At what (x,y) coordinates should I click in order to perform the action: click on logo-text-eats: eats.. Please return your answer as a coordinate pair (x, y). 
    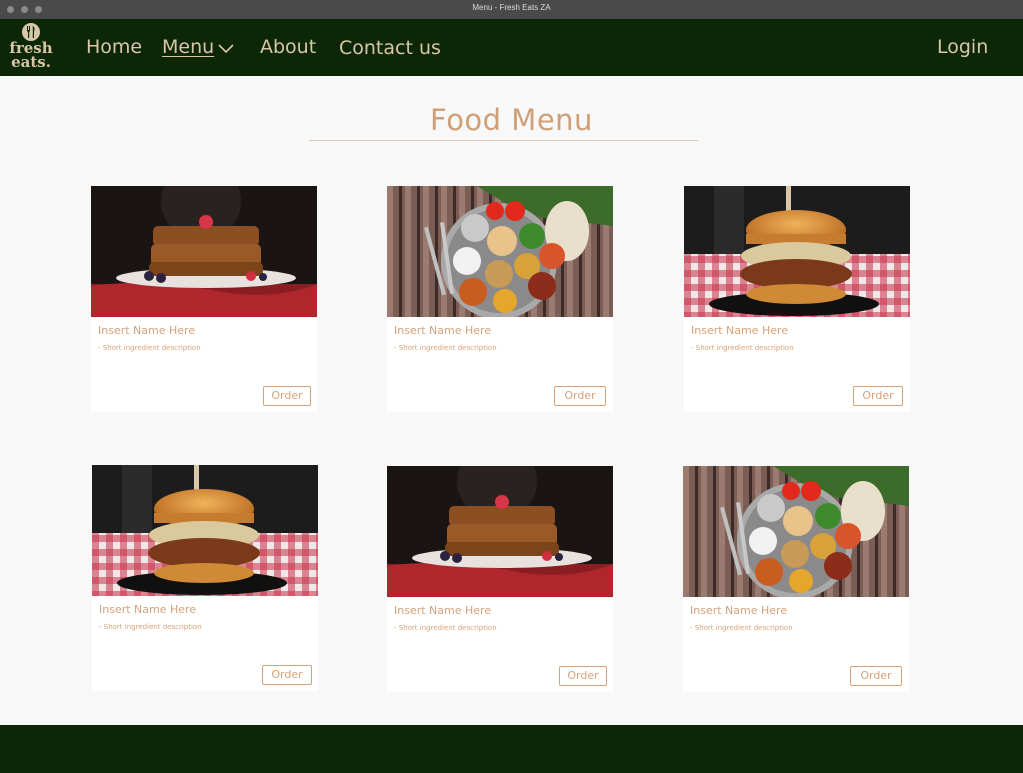
    Looking at the image, I should click on (31, 62).